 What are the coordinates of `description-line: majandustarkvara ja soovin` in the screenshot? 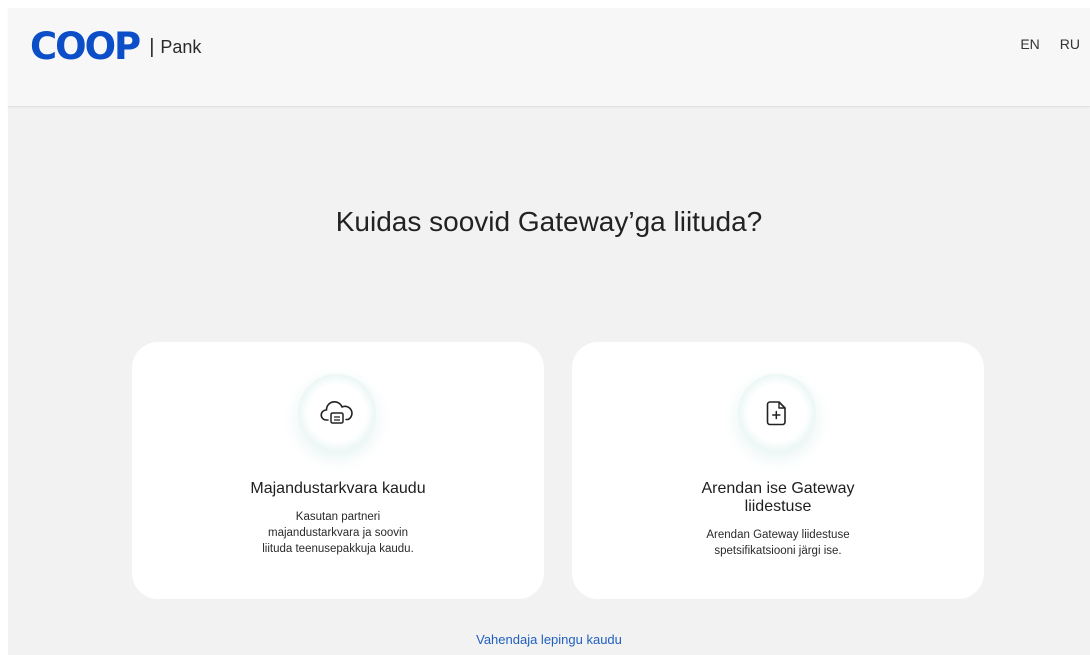 It's located at (338, 533).